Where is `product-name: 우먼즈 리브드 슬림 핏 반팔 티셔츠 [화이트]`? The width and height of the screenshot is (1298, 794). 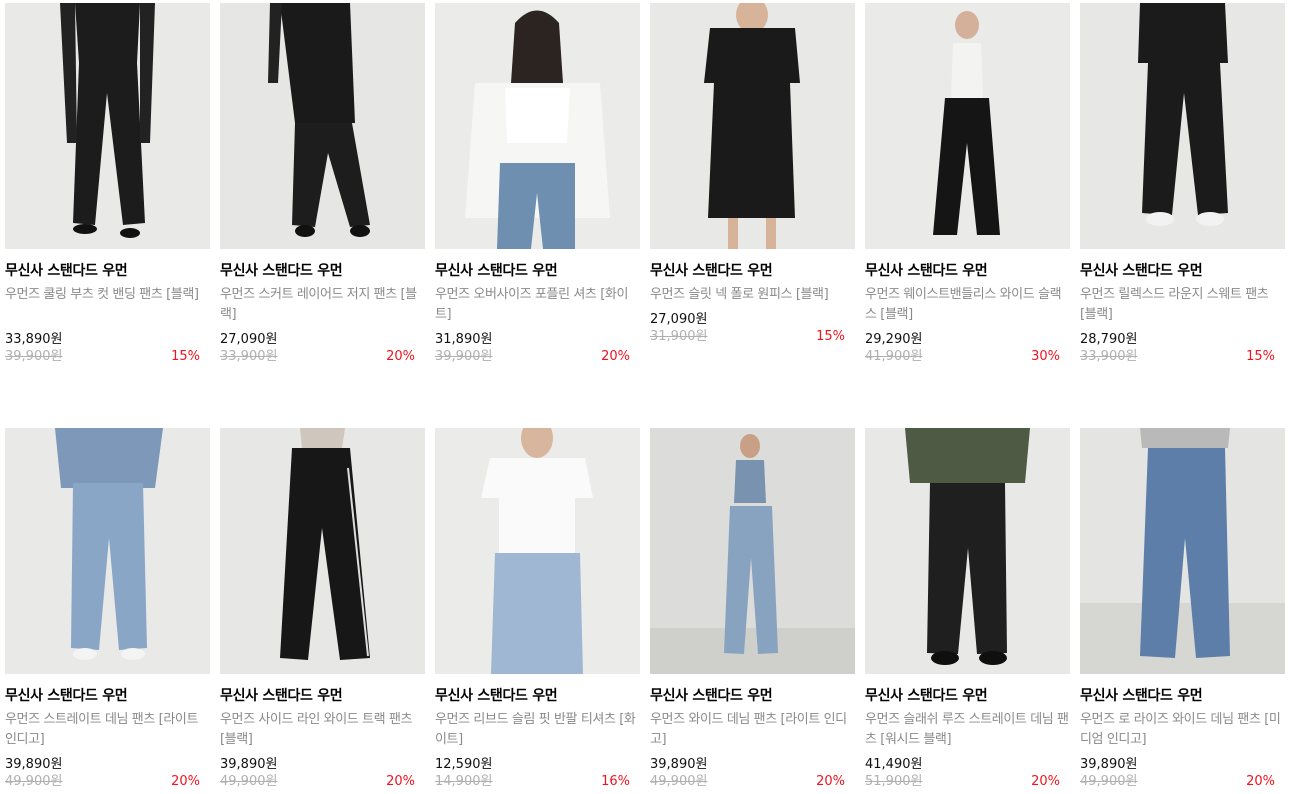
product-name: 우먼즈 리브드 슬림 핏 반팔 티셔츠 [화이트] is located at coordinates (537, 730).